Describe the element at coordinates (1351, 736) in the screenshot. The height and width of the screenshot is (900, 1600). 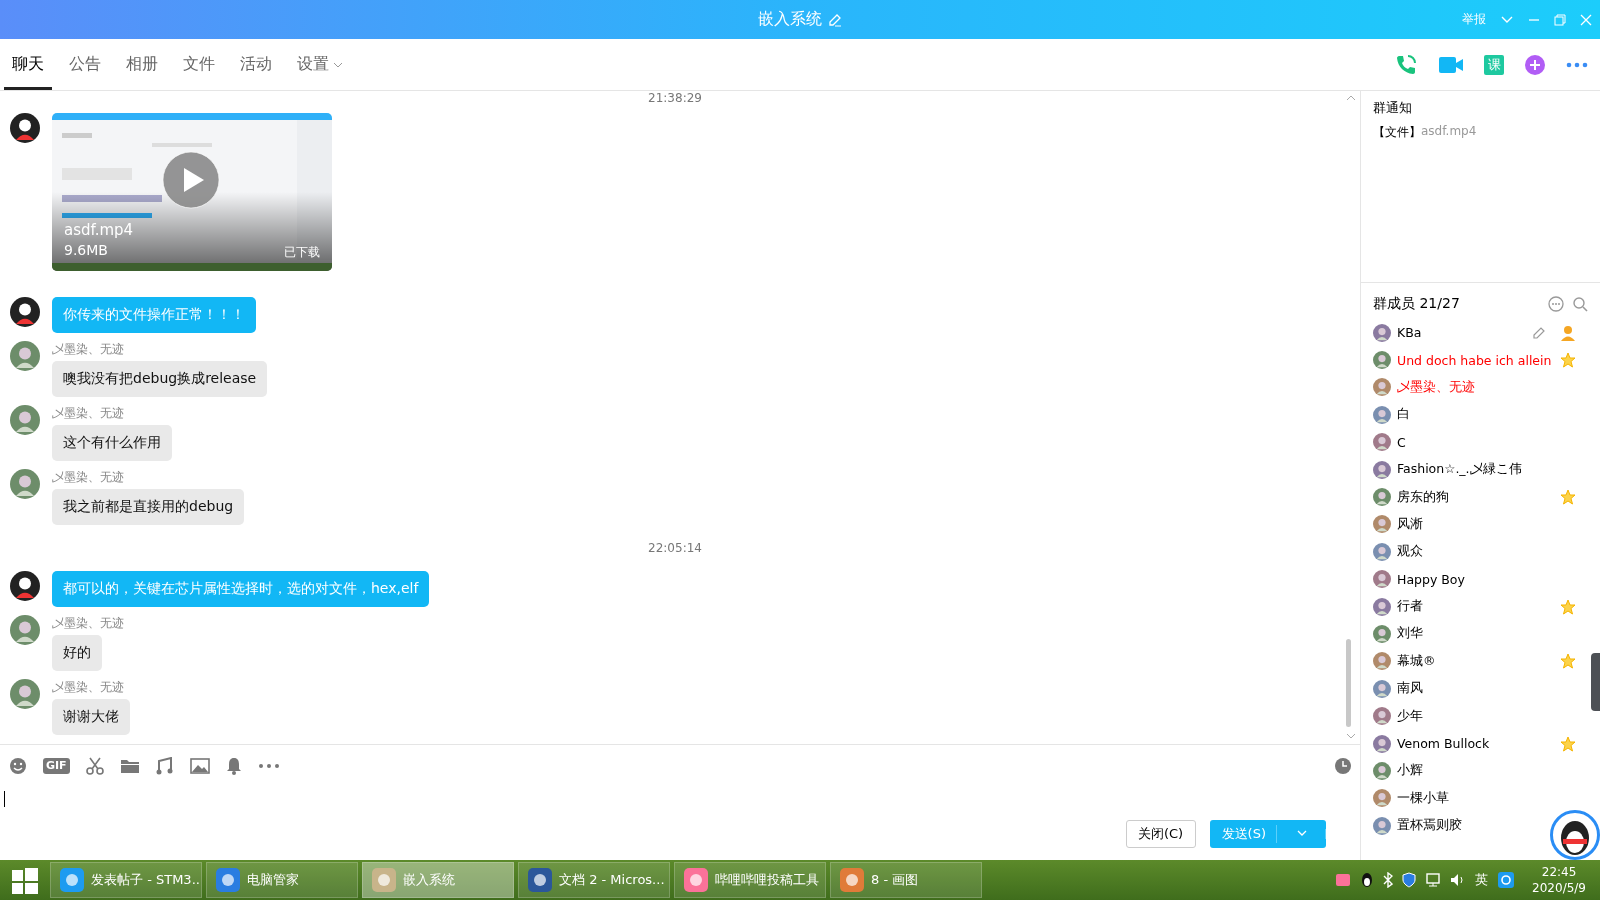
I see `scroll-down-icon` at that location.